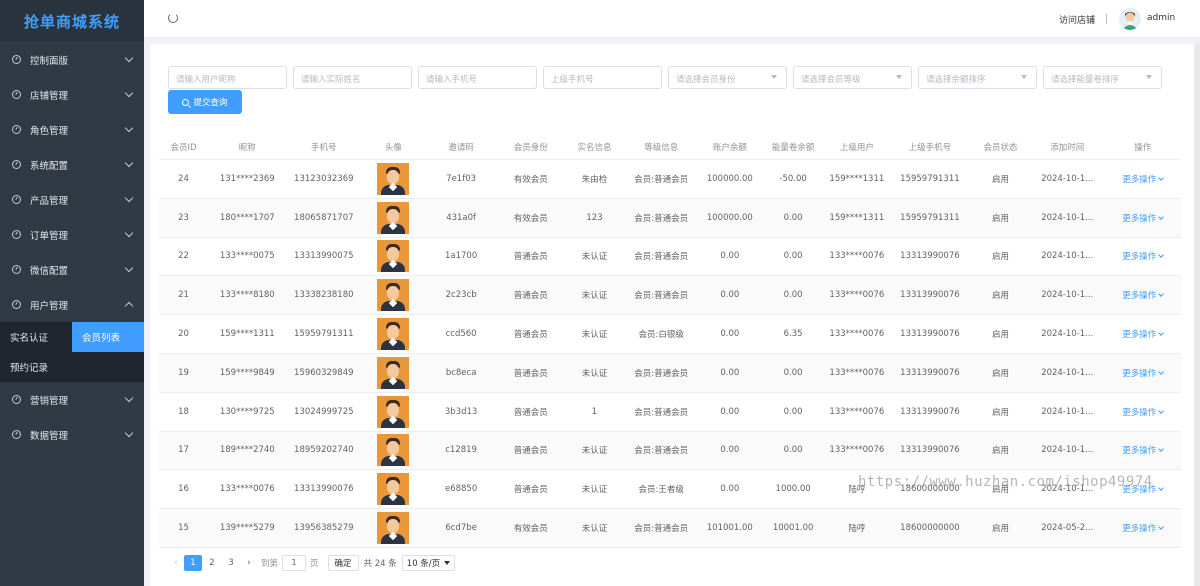 The image size is (1200, 586). Describe the element at coordinates (176, 563) in the screenshot. I see `prev-page-icon: ‹` at that location.